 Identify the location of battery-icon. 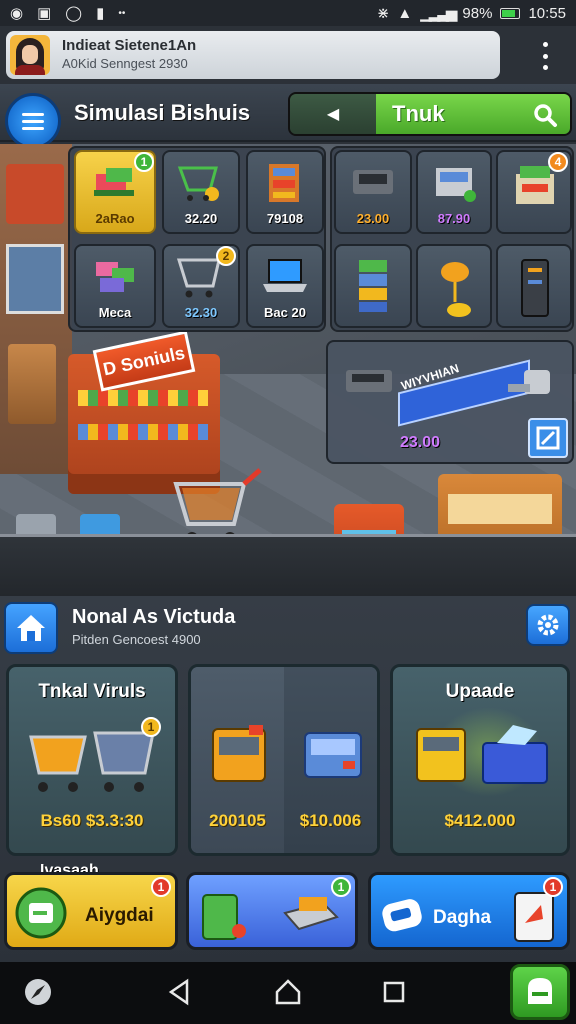
(510, 13).